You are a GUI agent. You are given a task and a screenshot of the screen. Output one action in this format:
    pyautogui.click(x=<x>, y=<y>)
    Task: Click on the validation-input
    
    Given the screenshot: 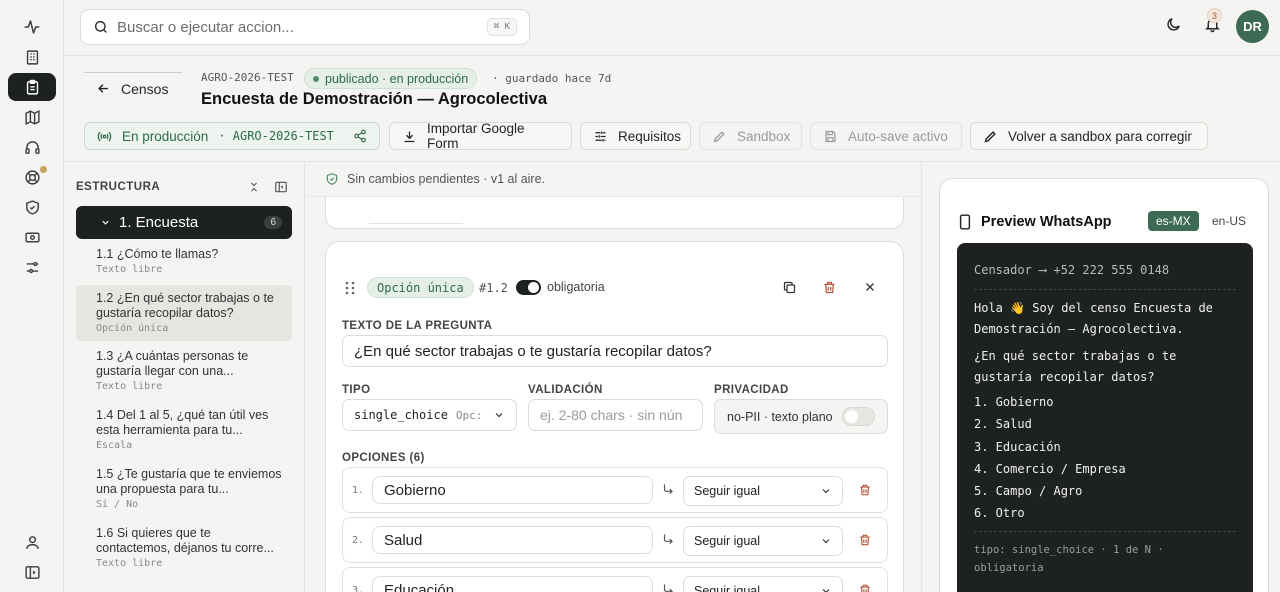 What is the action you would take?
    pyautogui.click(x=615, y=415)
    